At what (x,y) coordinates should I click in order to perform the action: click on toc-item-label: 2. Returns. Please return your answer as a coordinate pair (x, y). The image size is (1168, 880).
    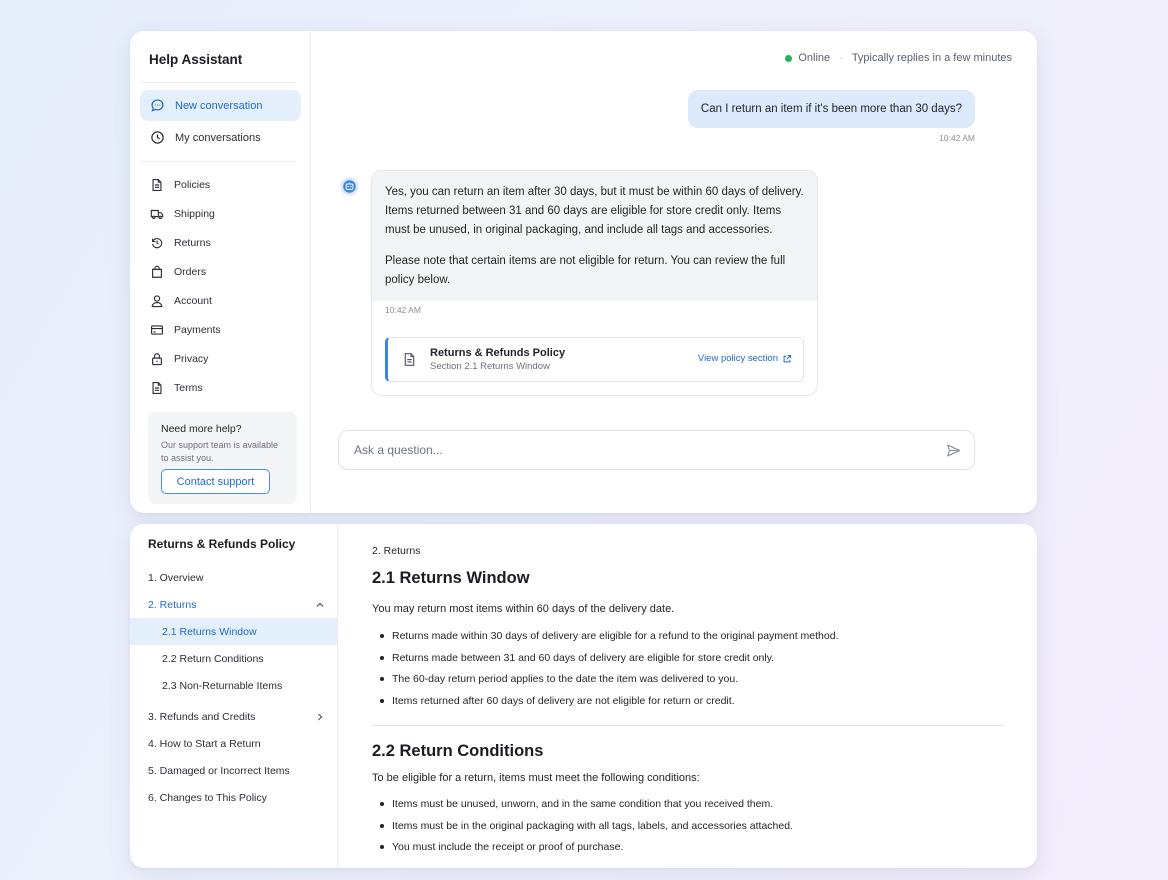
    Looking at the image, I should click on (172, 604).